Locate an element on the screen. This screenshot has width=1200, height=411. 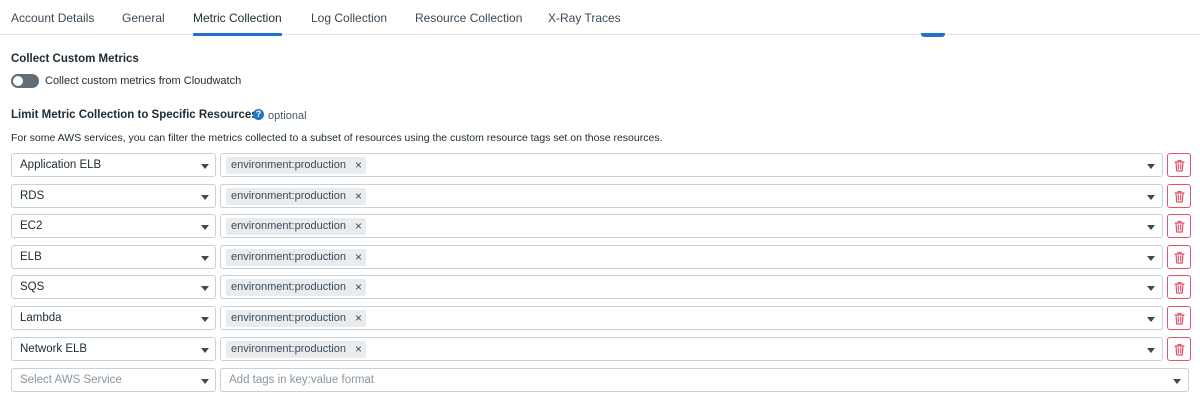
filter-row: Network ELB environment:production × is located at coordinates (600, 349).